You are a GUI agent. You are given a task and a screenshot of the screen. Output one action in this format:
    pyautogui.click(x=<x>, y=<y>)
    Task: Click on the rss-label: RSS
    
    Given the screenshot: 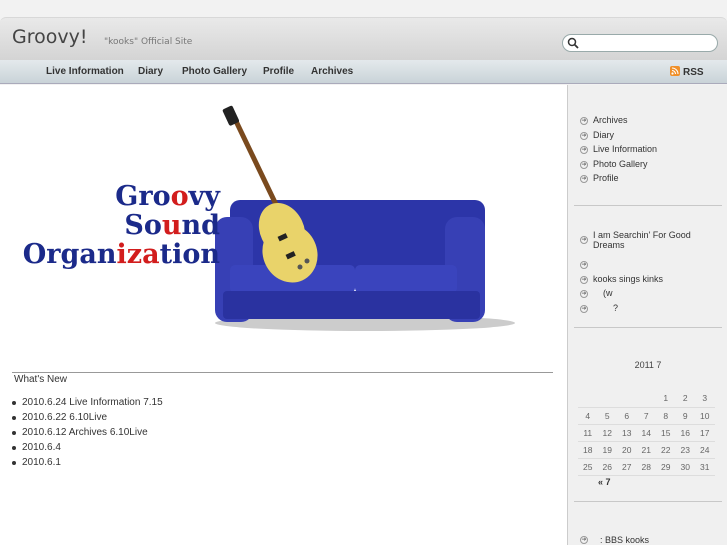 What is the action you would take?
    pyautogui.click(x=693, y=72)
    